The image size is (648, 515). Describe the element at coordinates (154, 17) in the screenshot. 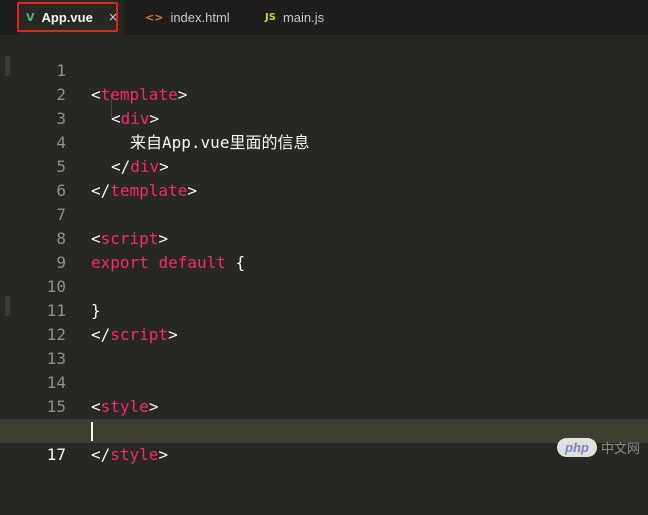

I see `html-icon: <>` at that location.